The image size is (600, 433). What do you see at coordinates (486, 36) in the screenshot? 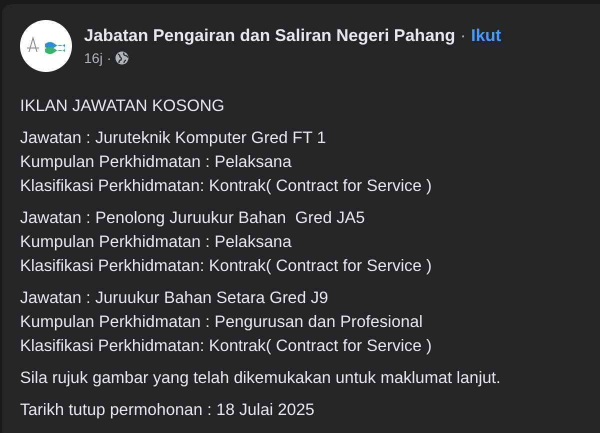
I see `follow-link: Ikut` at bounding box center [486, 36].